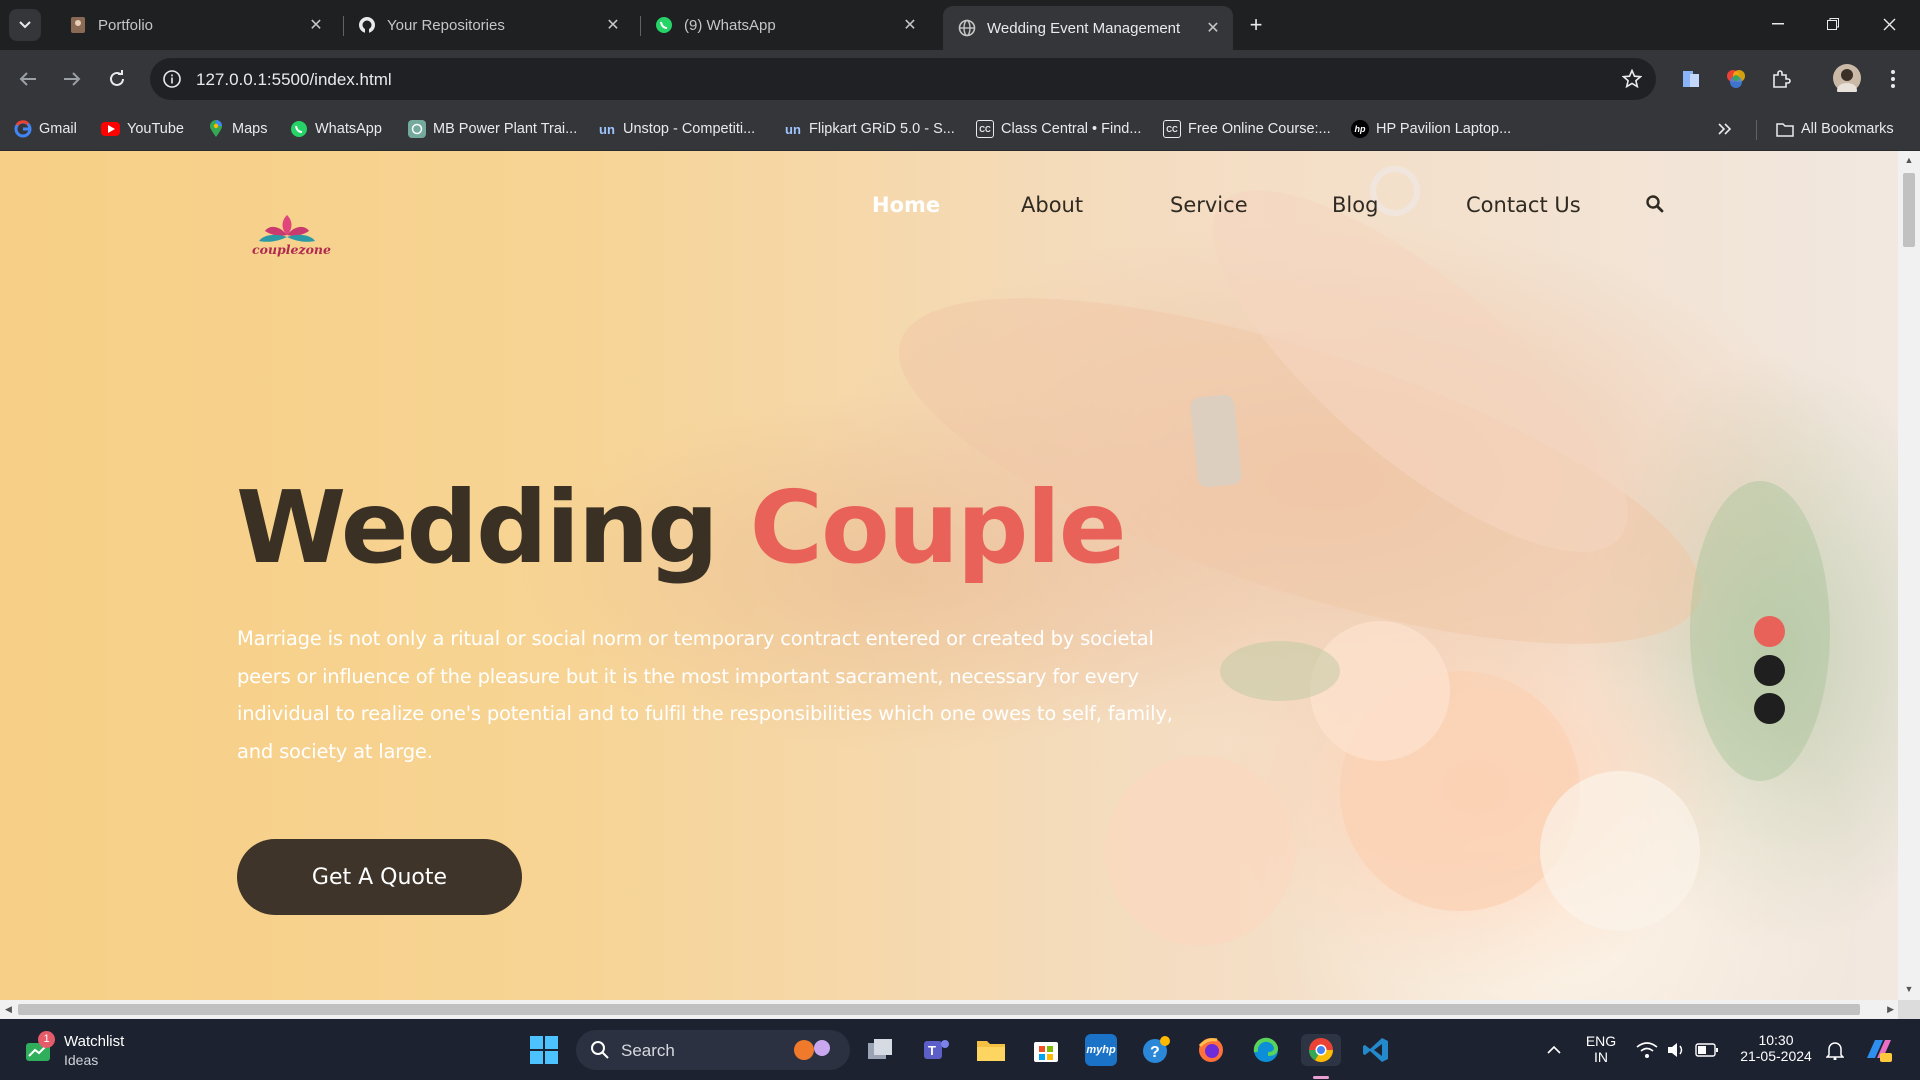 This screenshot has height=1080, width=1920. I want to click on nav-service: Service, so click(1209, 205).